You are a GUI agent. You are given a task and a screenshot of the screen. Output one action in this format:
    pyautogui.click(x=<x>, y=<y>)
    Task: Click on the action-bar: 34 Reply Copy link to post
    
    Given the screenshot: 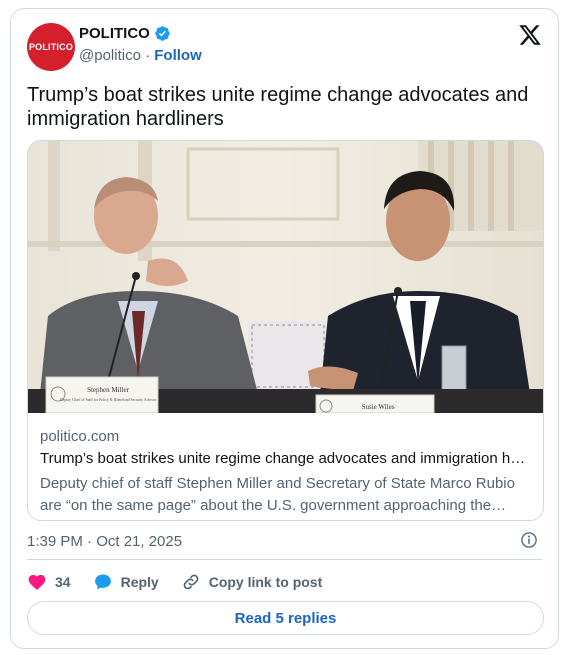 What is the action you would take?
    pyautogui.click(x=185, y=582)
    